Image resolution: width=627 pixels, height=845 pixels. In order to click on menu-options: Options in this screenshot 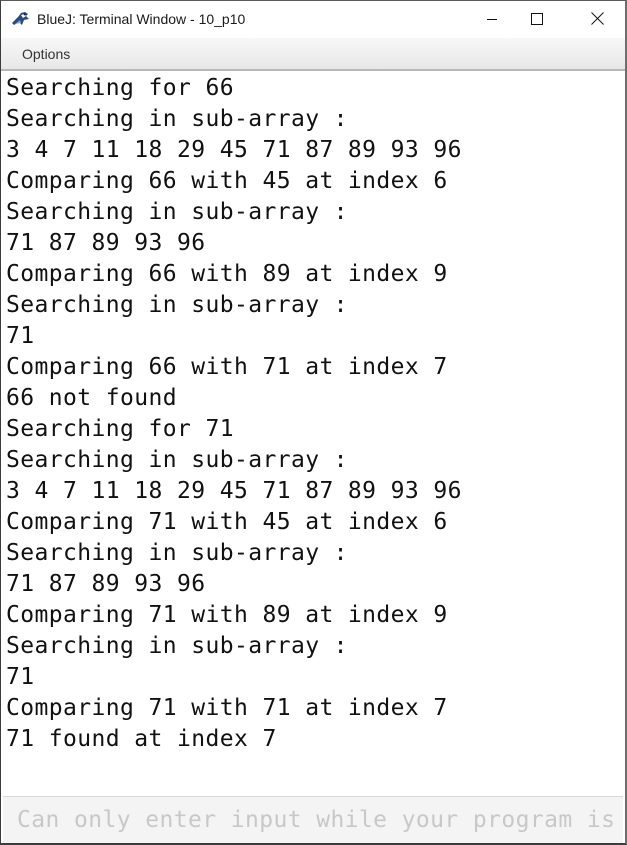, I will do `click(46, 54)`.